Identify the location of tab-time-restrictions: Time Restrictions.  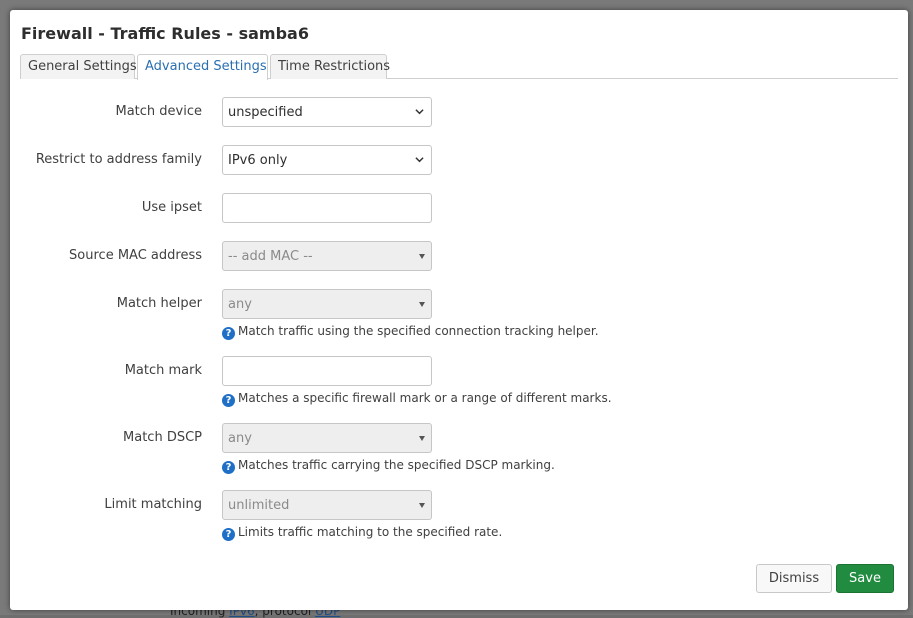
(330, 66).